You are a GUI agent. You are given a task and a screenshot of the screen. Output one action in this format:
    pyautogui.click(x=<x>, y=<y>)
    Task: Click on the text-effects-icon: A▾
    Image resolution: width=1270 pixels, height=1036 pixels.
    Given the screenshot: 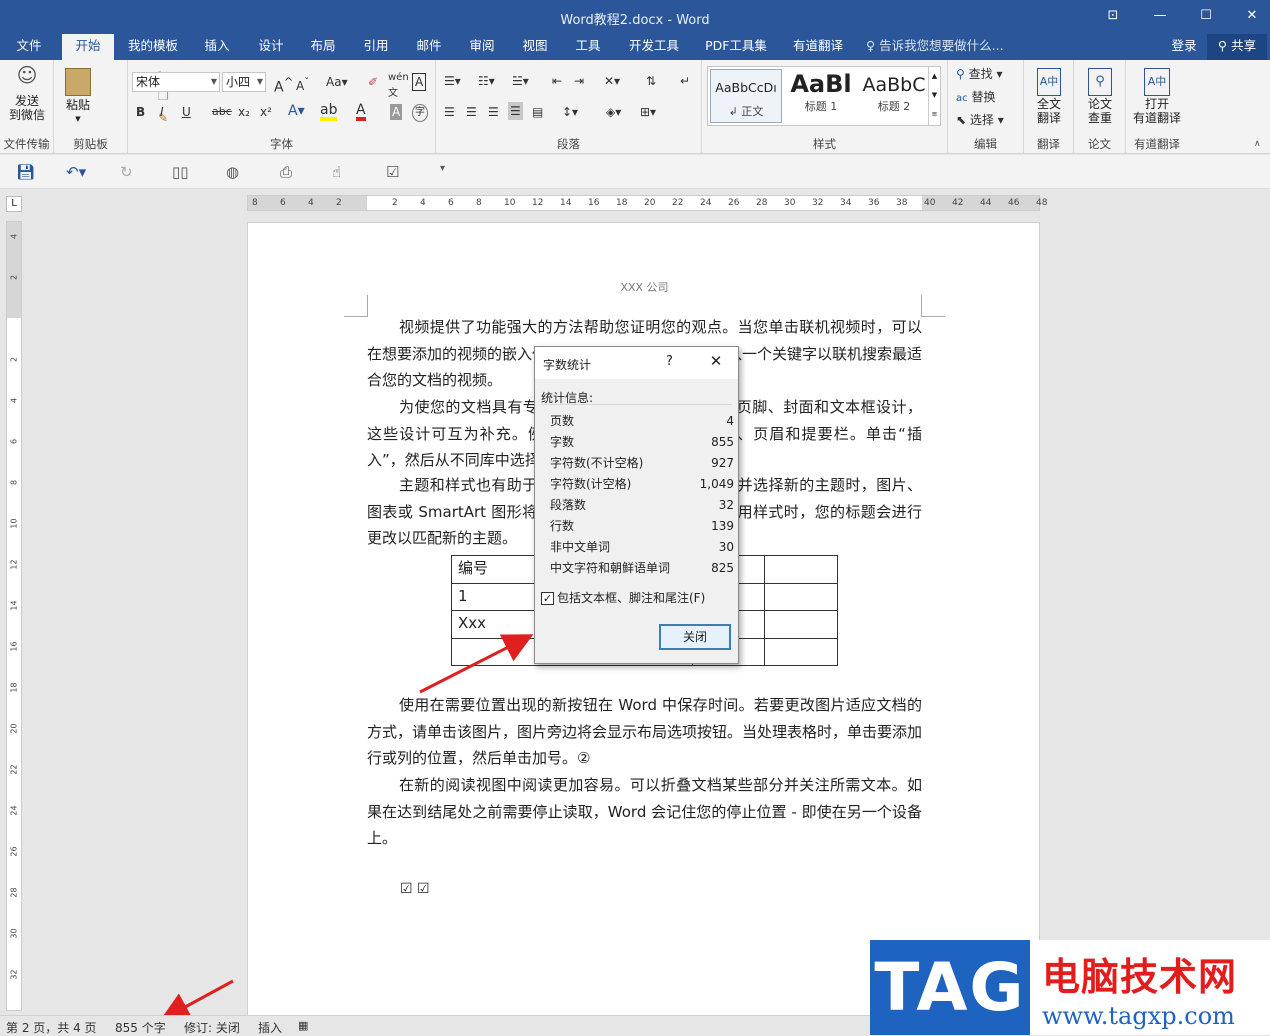 What is the action you would take?
    pyautogui.click(x=296, y=111)
    